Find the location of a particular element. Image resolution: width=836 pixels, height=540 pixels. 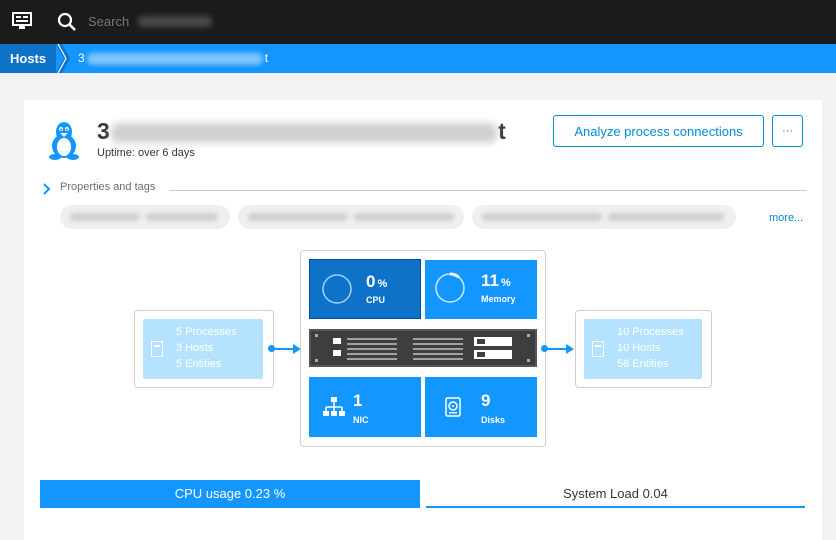

cpu-value: 0% is located at coordinates (376, 282).